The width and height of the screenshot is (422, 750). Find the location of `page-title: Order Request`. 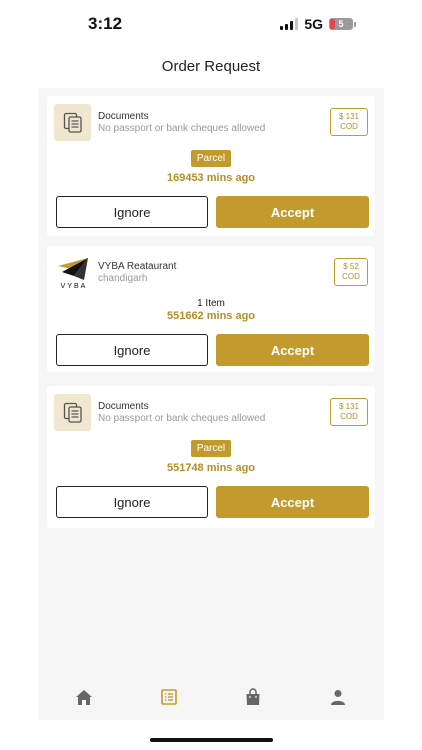

page-title: Order Request is located at coordinates (211, 66).